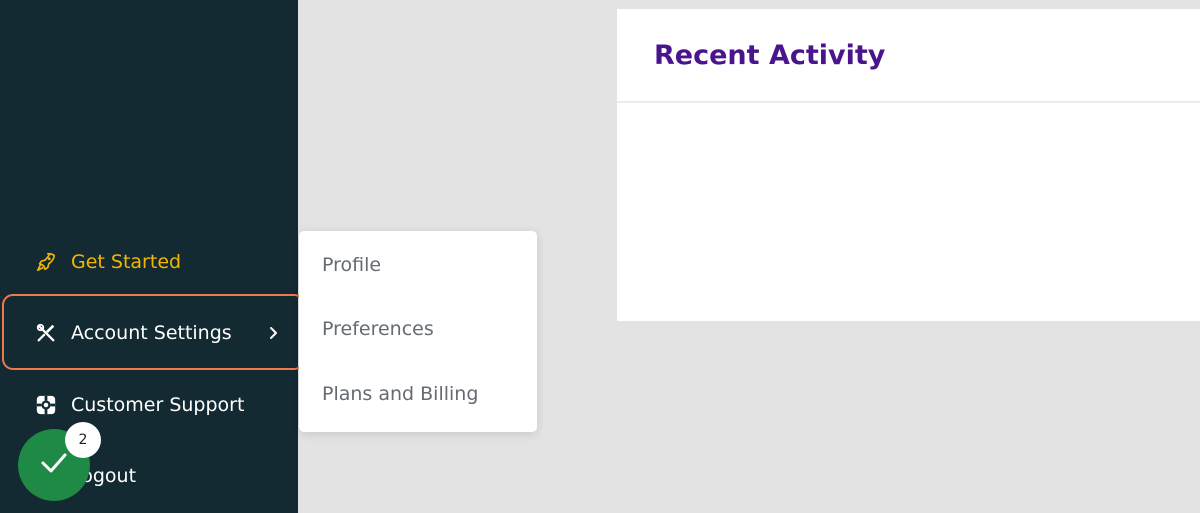 The width and height of the screenshot is (1200, 513). I want to click on check-icon, so click(54, 465).